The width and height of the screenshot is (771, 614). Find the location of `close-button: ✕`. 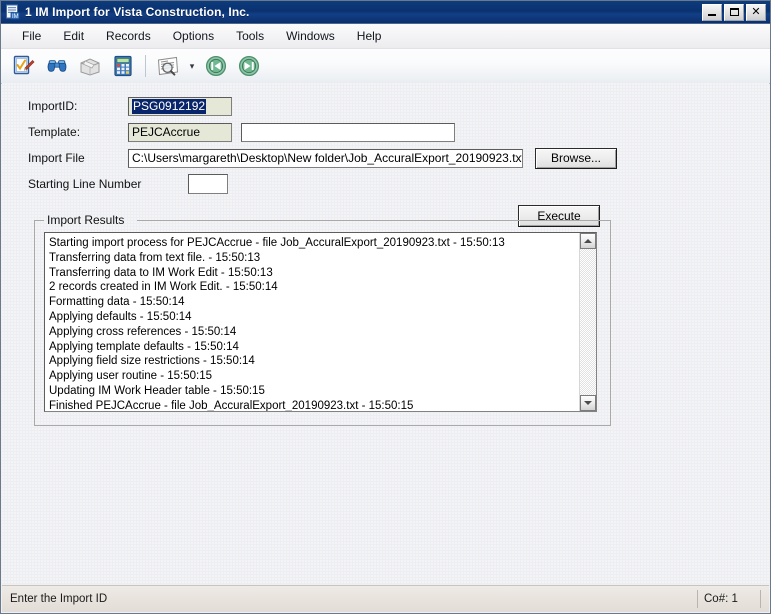

close-button: ✕ is located at coordinates (756, 12).